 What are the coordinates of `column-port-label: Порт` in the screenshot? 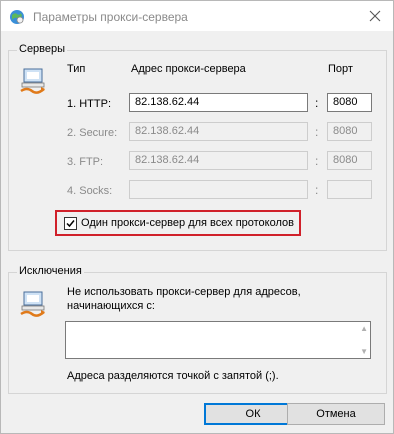 It's located at (340, 69).